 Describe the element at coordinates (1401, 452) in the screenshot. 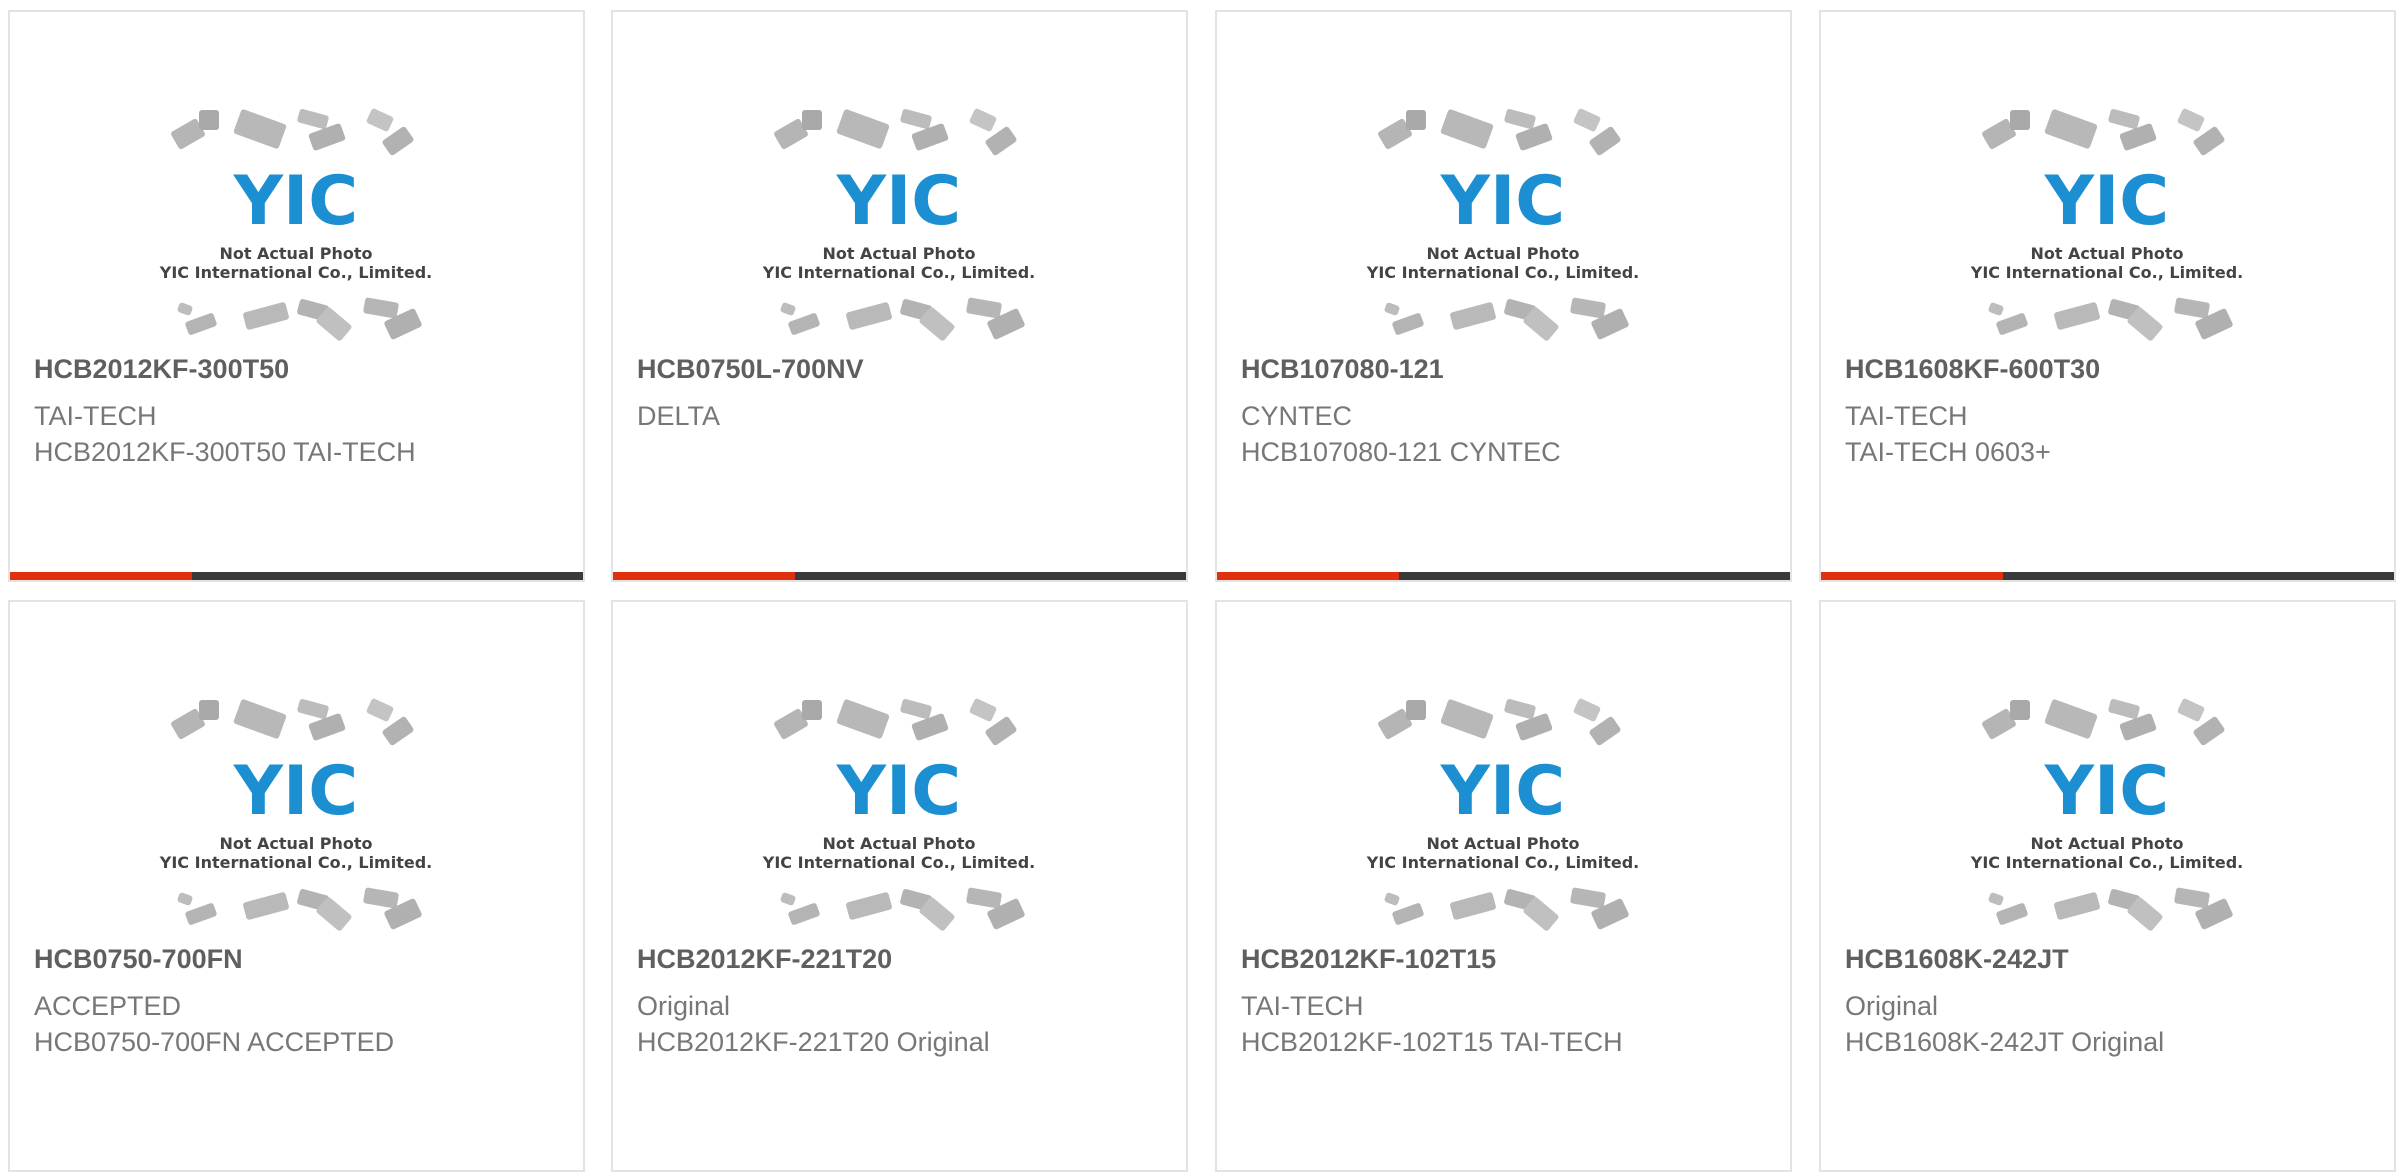

I see `product-description: HCB107080-121 CYNTEC` at that location.